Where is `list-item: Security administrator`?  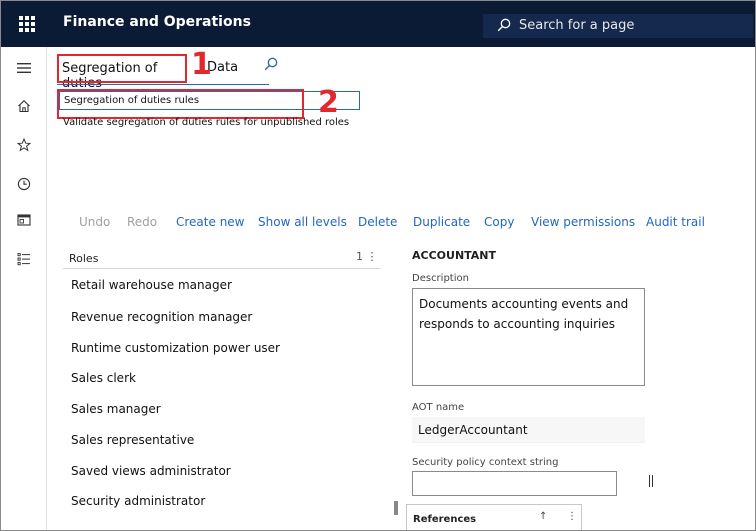 list-item: Security administrator is located at coordinates (138, 501).